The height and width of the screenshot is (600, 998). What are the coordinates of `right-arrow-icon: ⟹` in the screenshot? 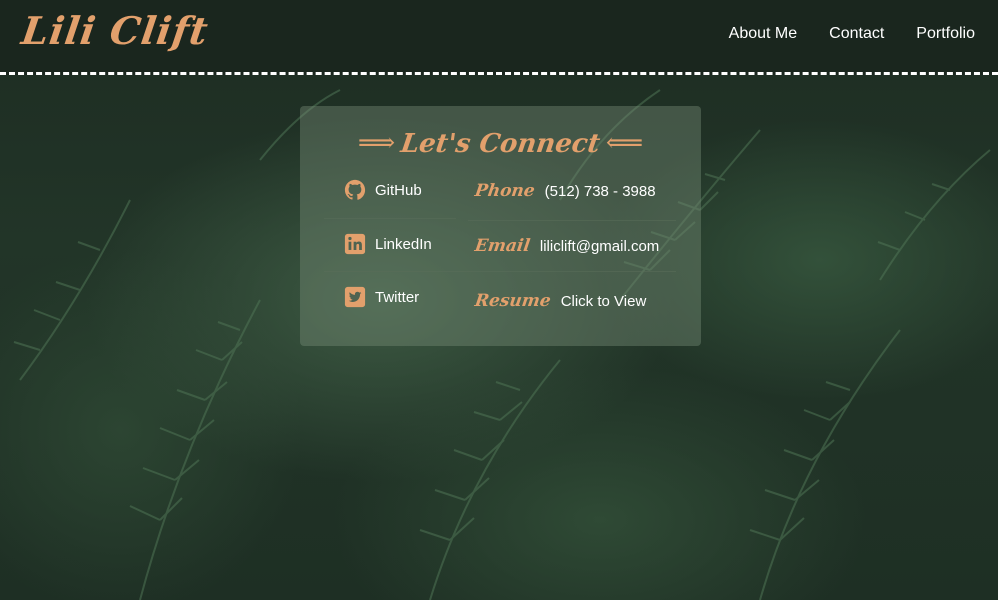 It's located at (376, 143).